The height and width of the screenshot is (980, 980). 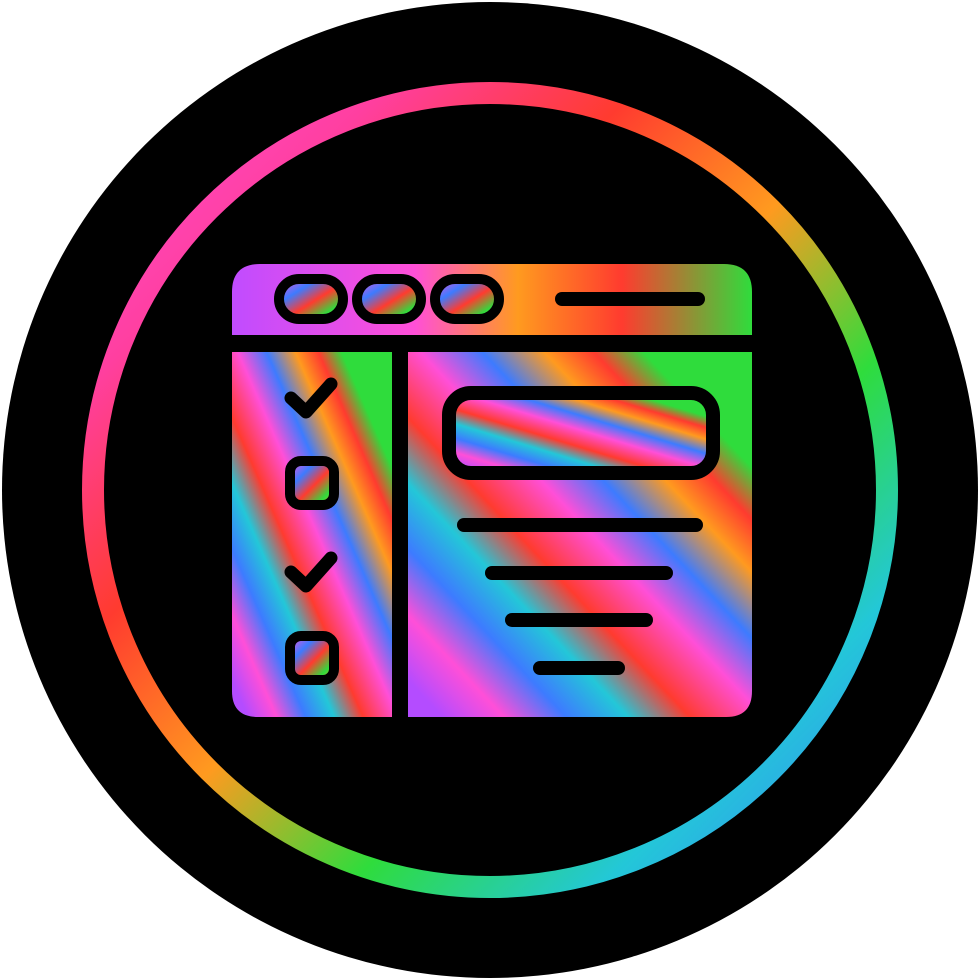 I want to click on content-banner, so click(x=581, y=433).